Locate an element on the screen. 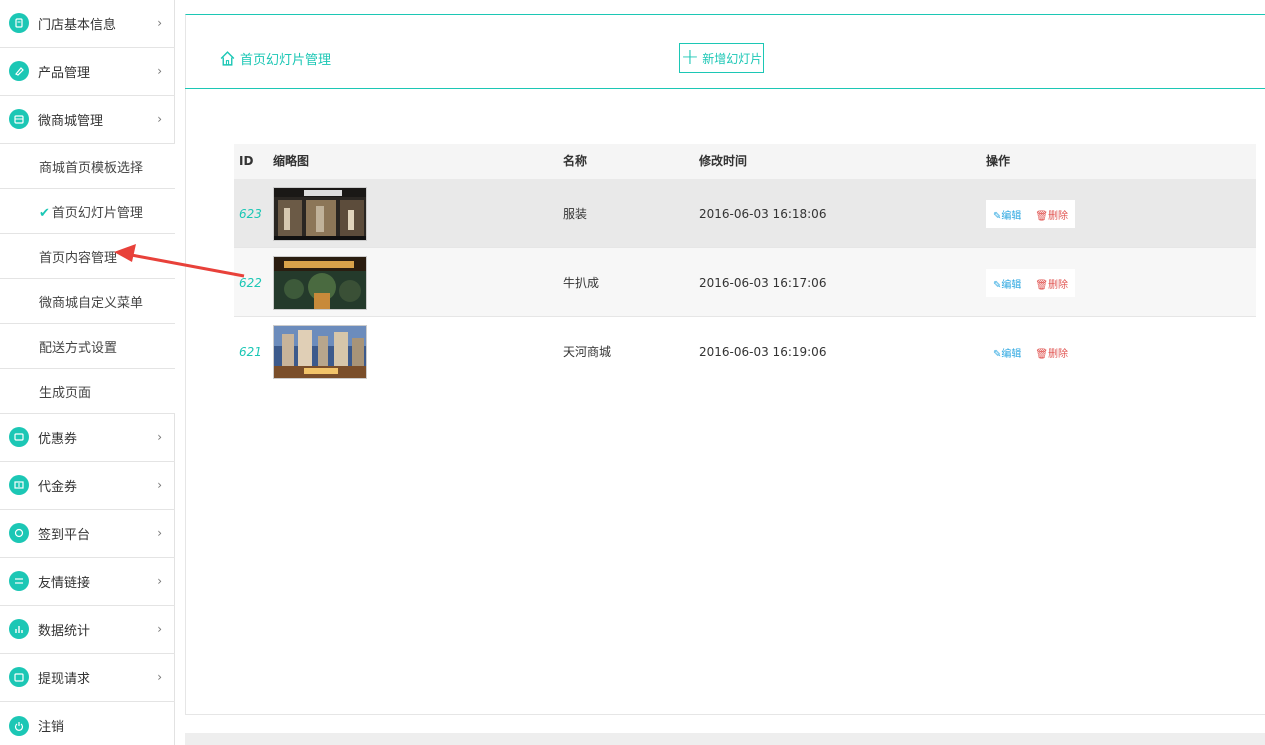 This screenshot has height=745, width=1265. sidebar-item-label: 配送方式设置 is located at coordinates (78, 348).